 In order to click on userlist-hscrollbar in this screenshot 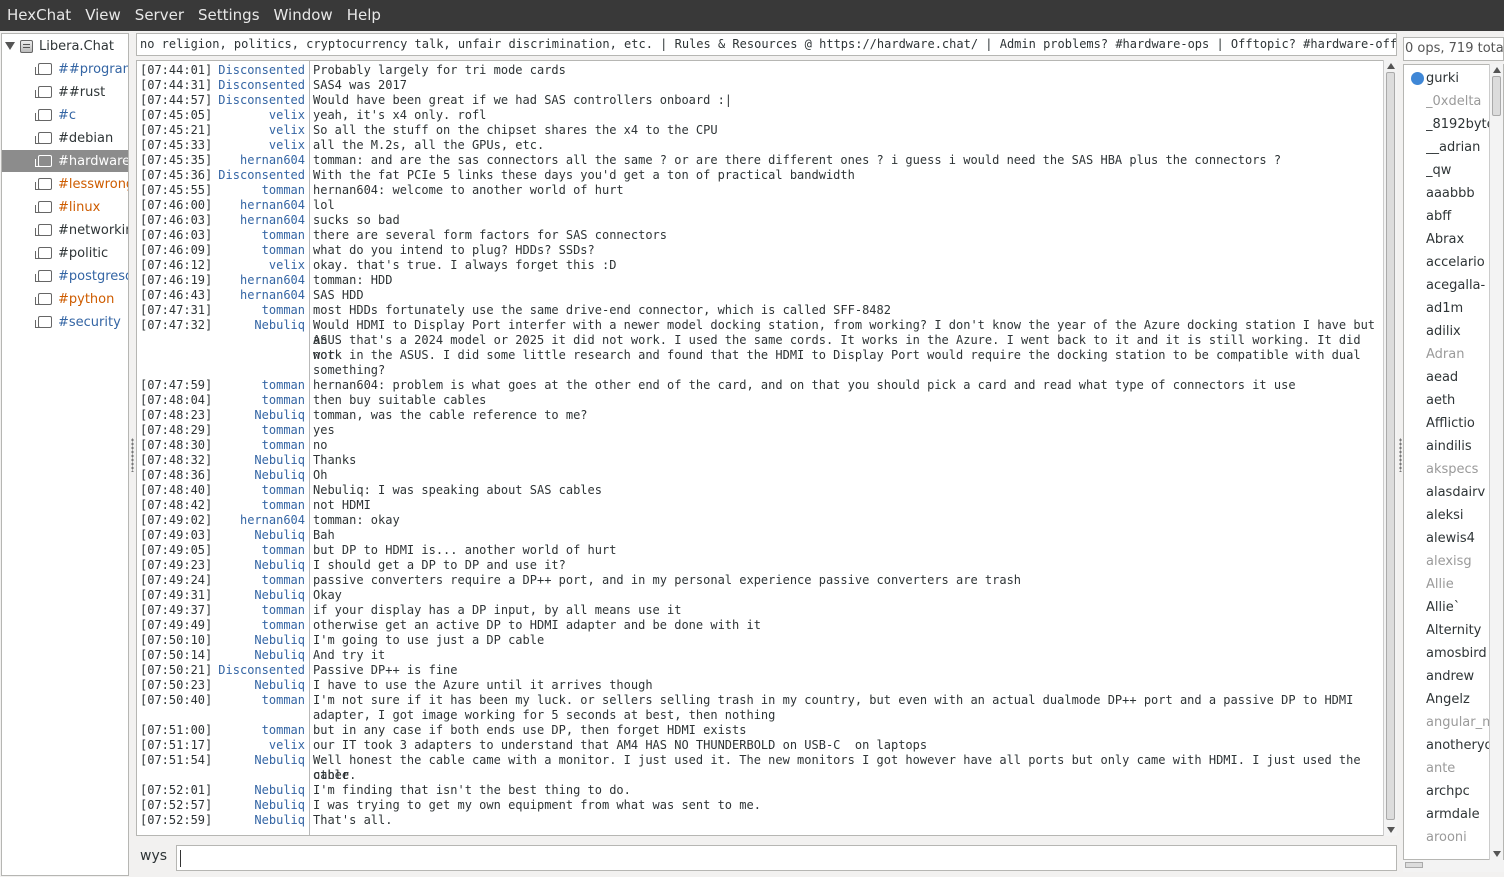, I will do `click(1453, 866)`.